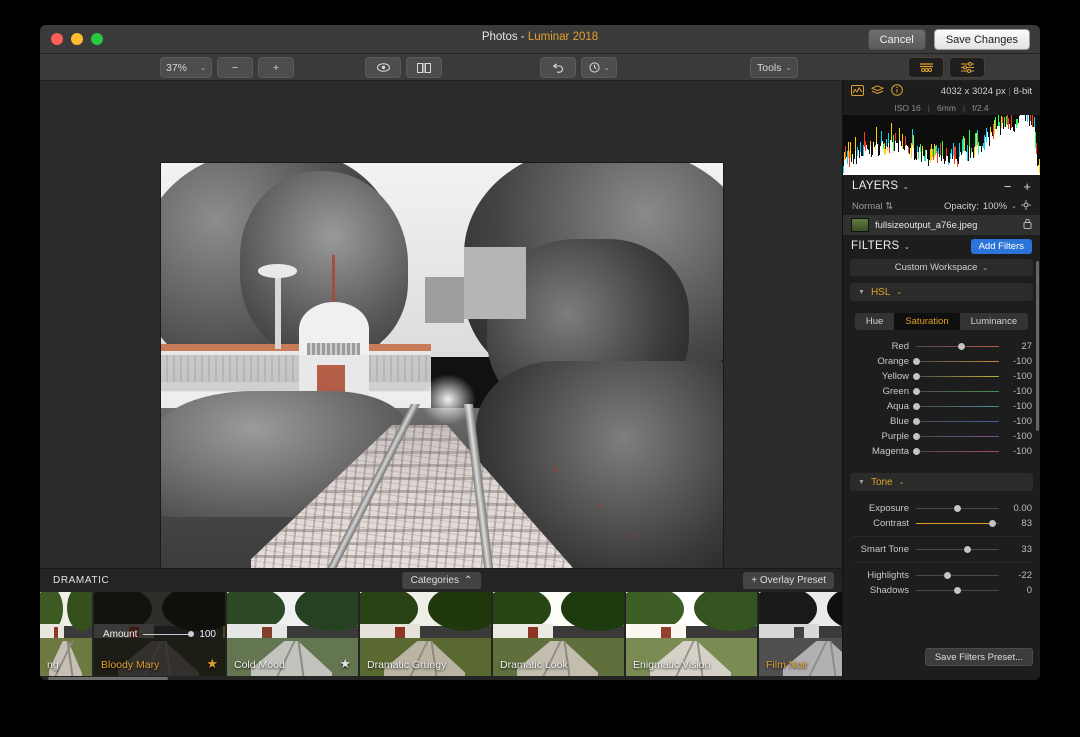 The height and width of the screenshot is (737, 1080). I want to click on opacity-control: Opacity: 100% ⌄, so click(987, 206).